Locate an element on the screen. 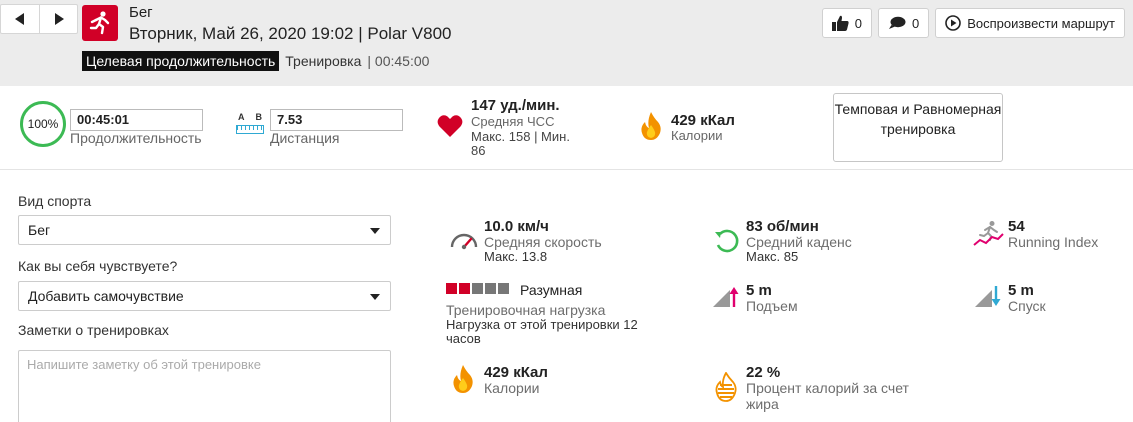  header-actions: 0 0 Воспроизвести маршрут is located at coordinates (973, 23).